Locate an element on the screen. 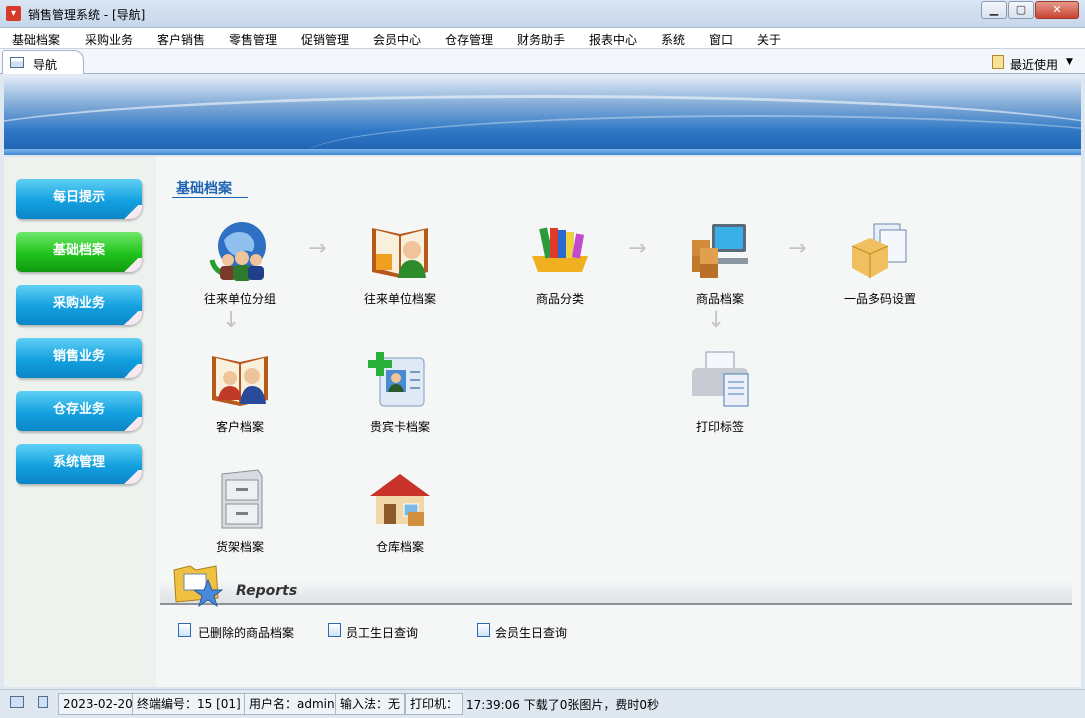 The image size is (1085, 718). report-link-employee-birthday: 员工生日查询 is located at coordinates (382, 632).